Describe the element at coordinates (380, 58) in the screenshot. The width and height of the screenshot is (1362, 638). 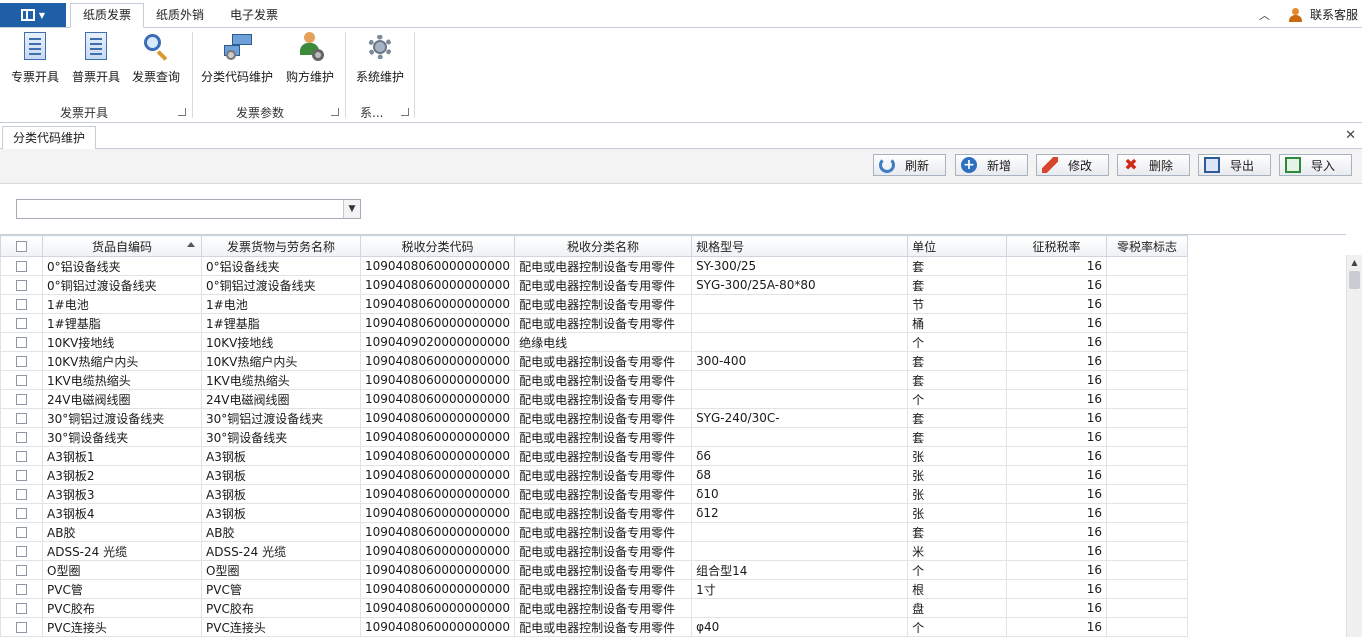
I see `system-maintenance-button: 系统维护` at that location.